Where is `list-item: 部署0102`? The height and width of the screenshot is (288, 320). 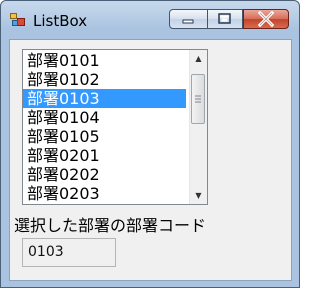 list-item: 部署0102 is located at coordinates (104, 79).